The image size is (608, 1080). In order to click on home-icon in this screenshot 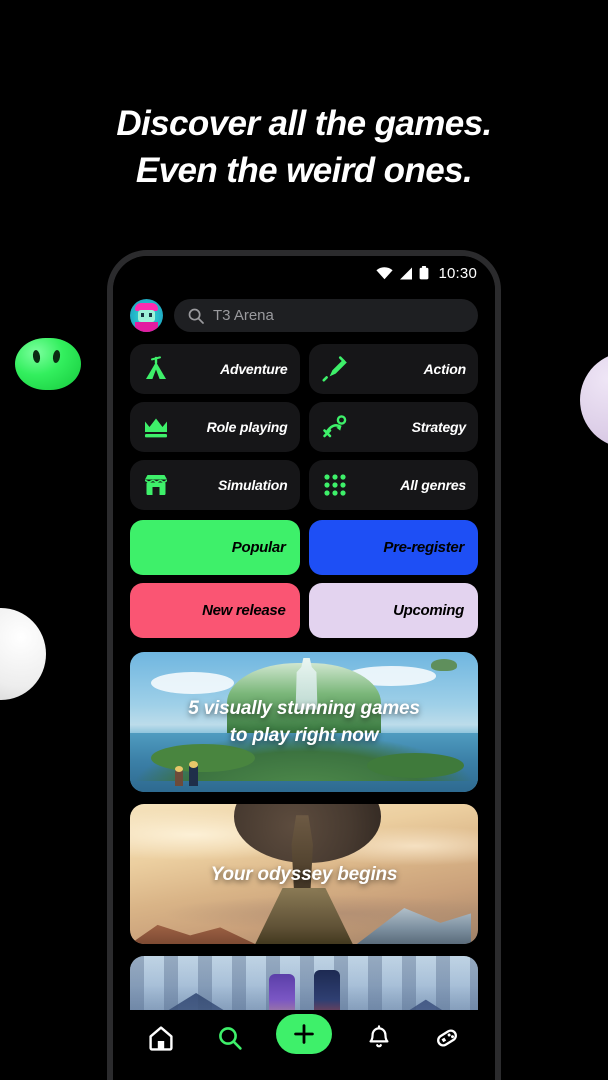, I will do `click(161, 1038)`.